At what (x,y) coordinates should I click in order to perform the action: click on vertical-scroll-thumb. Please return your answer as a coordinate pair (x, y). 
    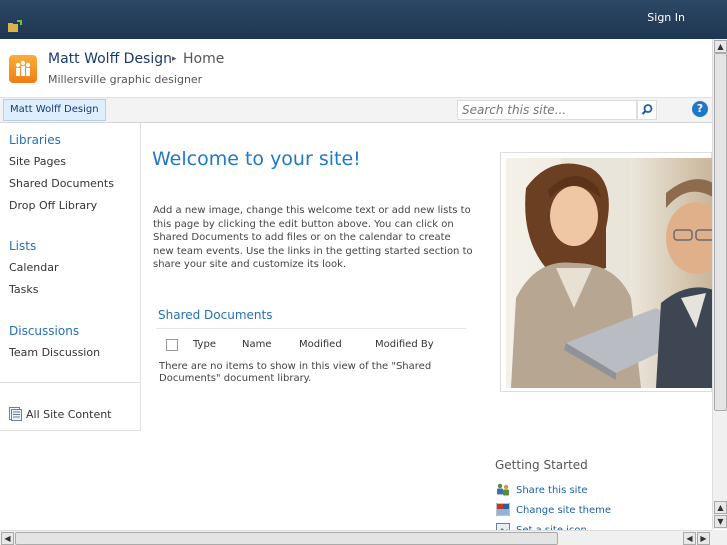
    Looking at the image, I should click on (720, 232).